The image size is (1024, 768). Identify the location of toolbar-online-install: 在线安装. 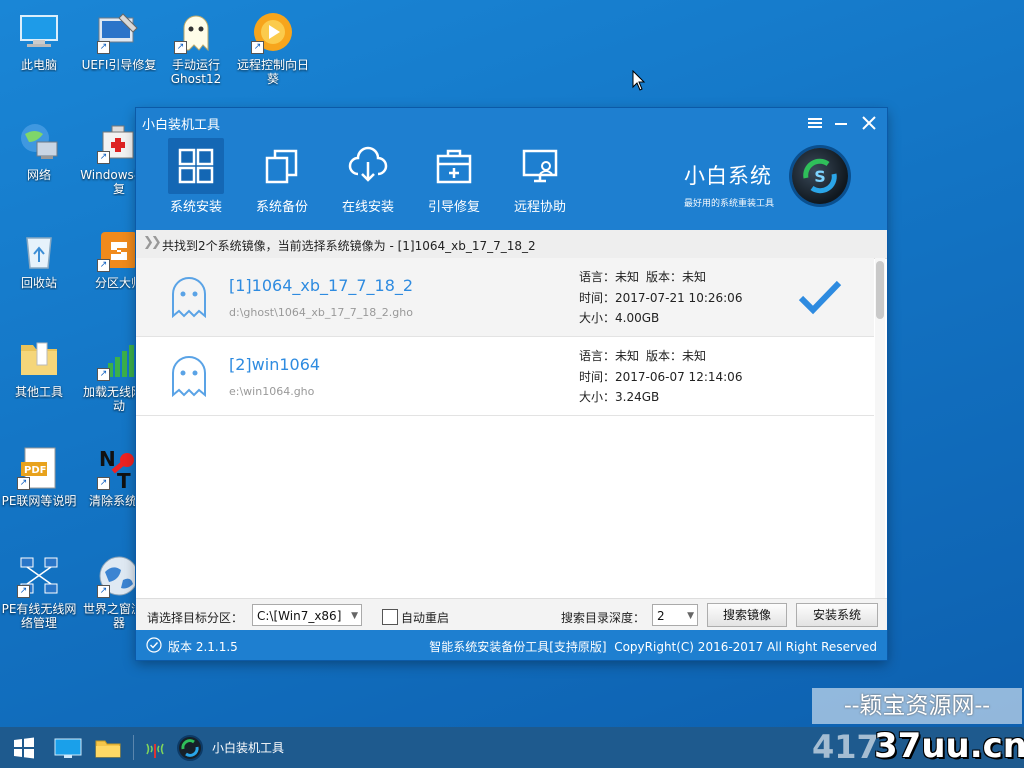
(368, 178).